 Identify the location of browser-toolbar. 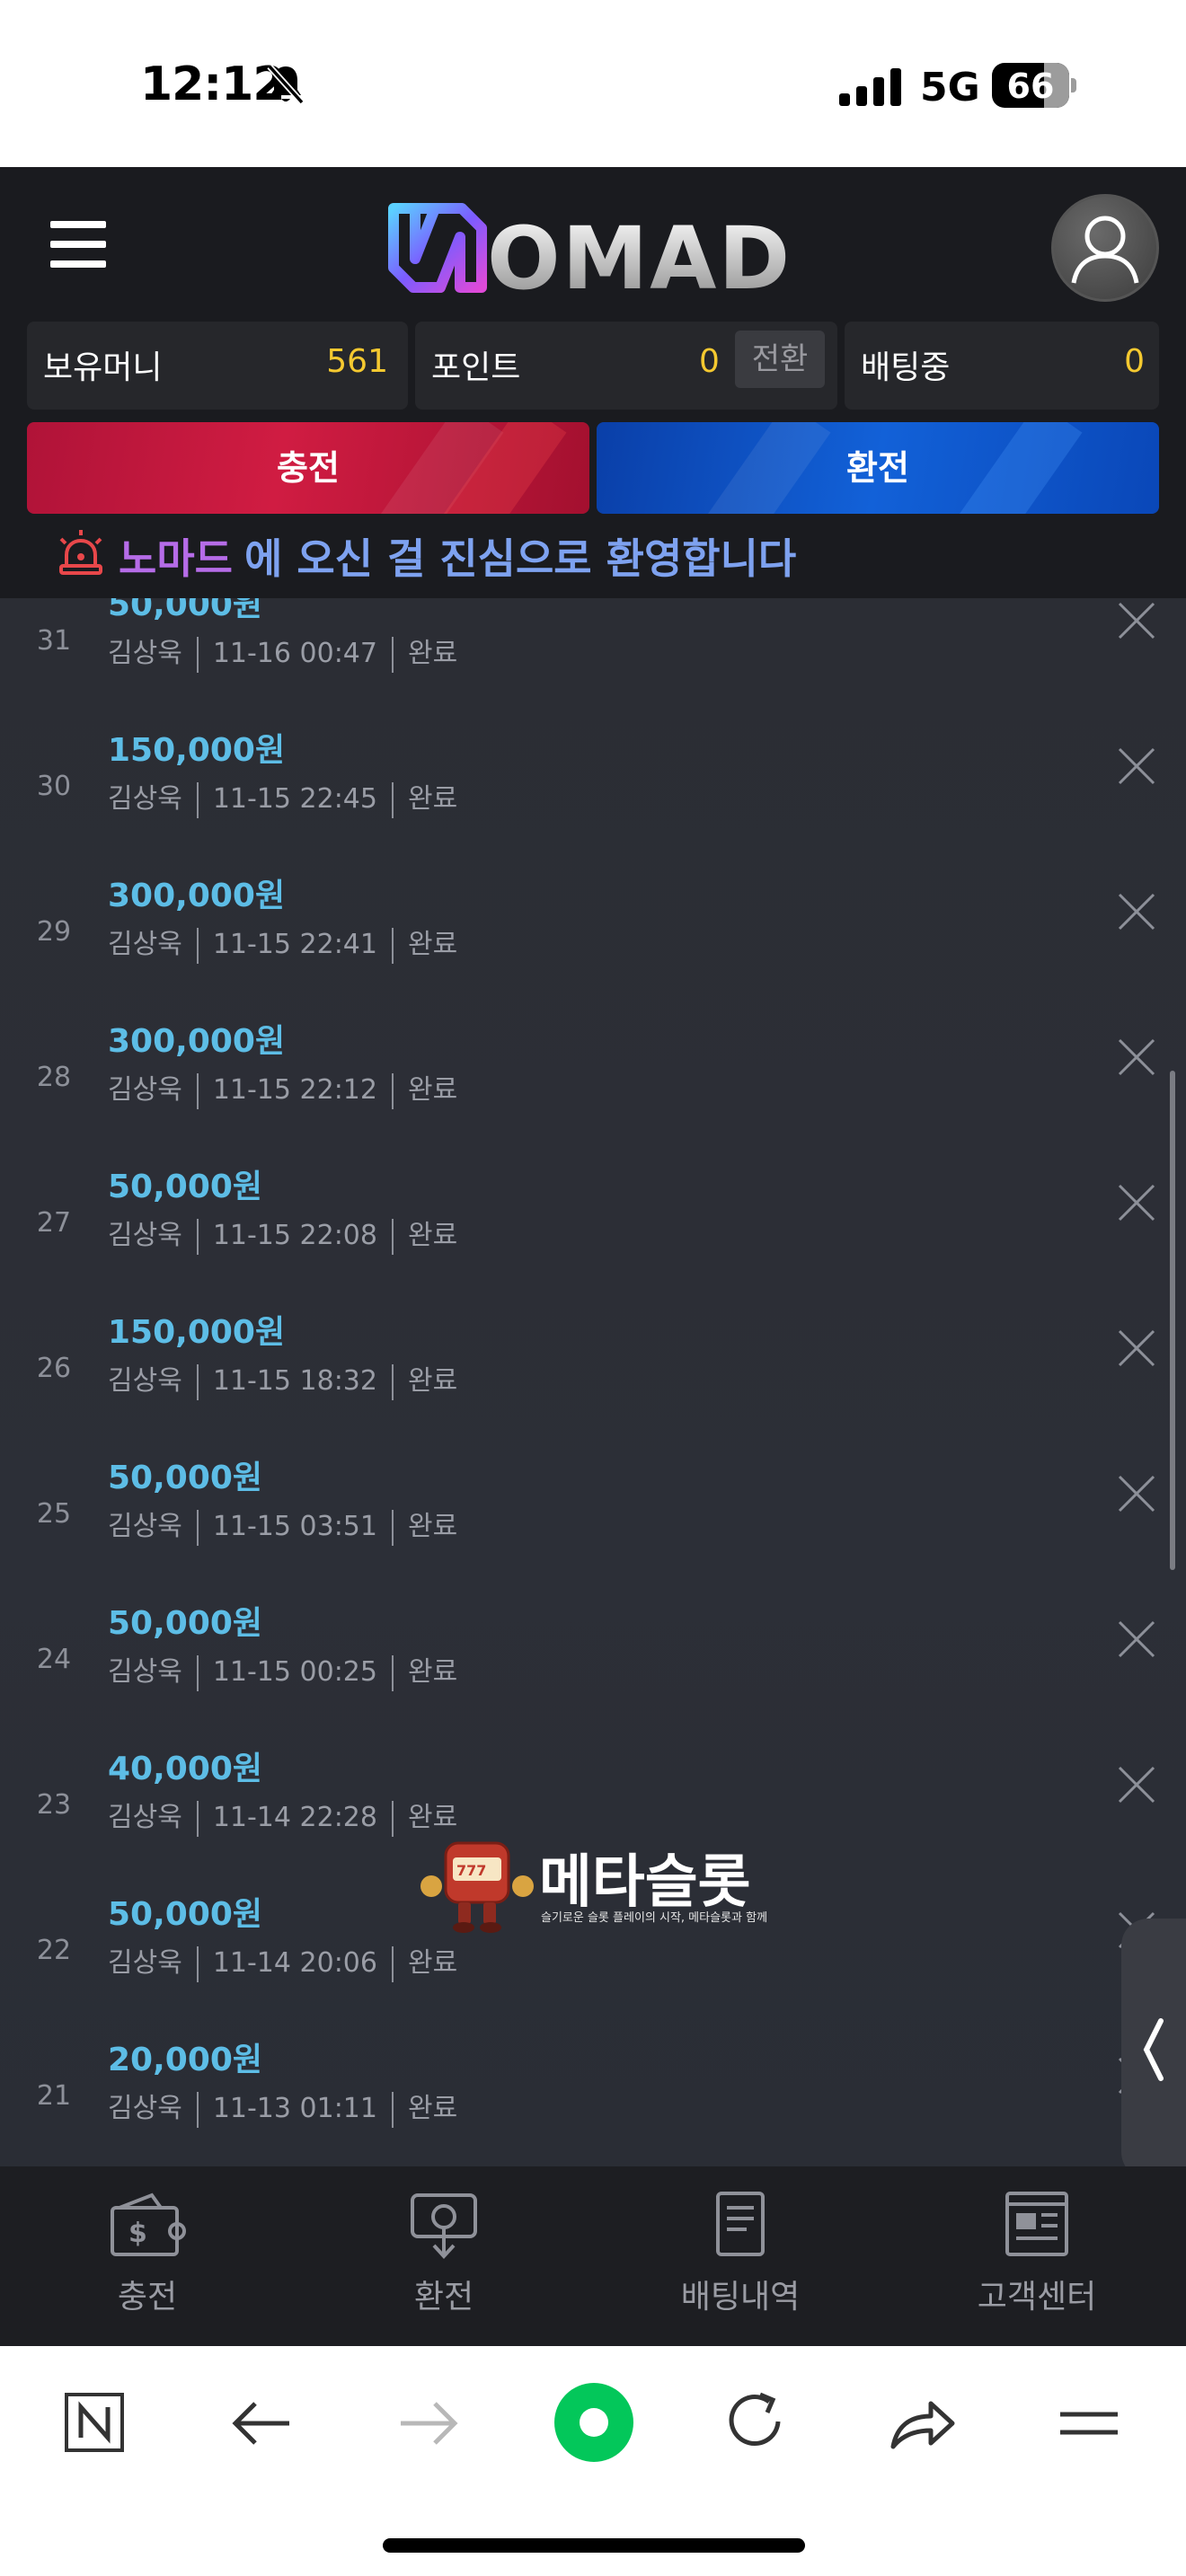
(593, 2461).